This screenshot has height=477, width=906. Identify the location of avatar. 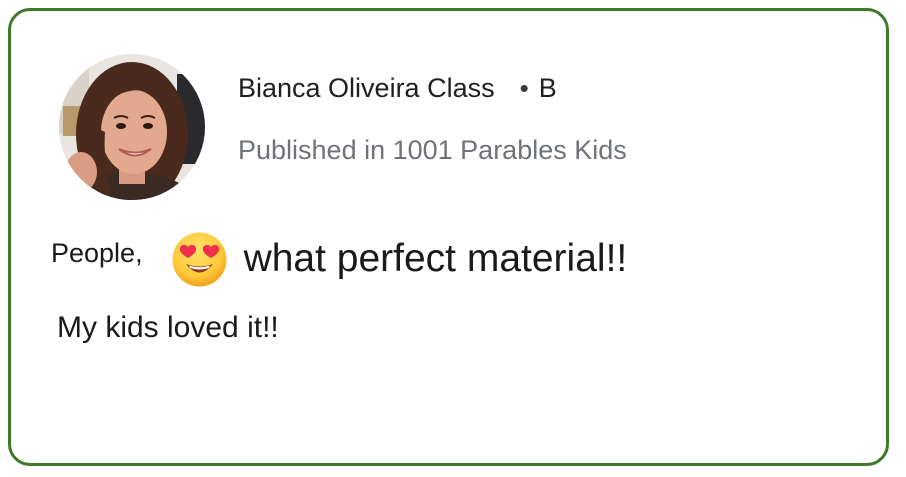
(132, 127).